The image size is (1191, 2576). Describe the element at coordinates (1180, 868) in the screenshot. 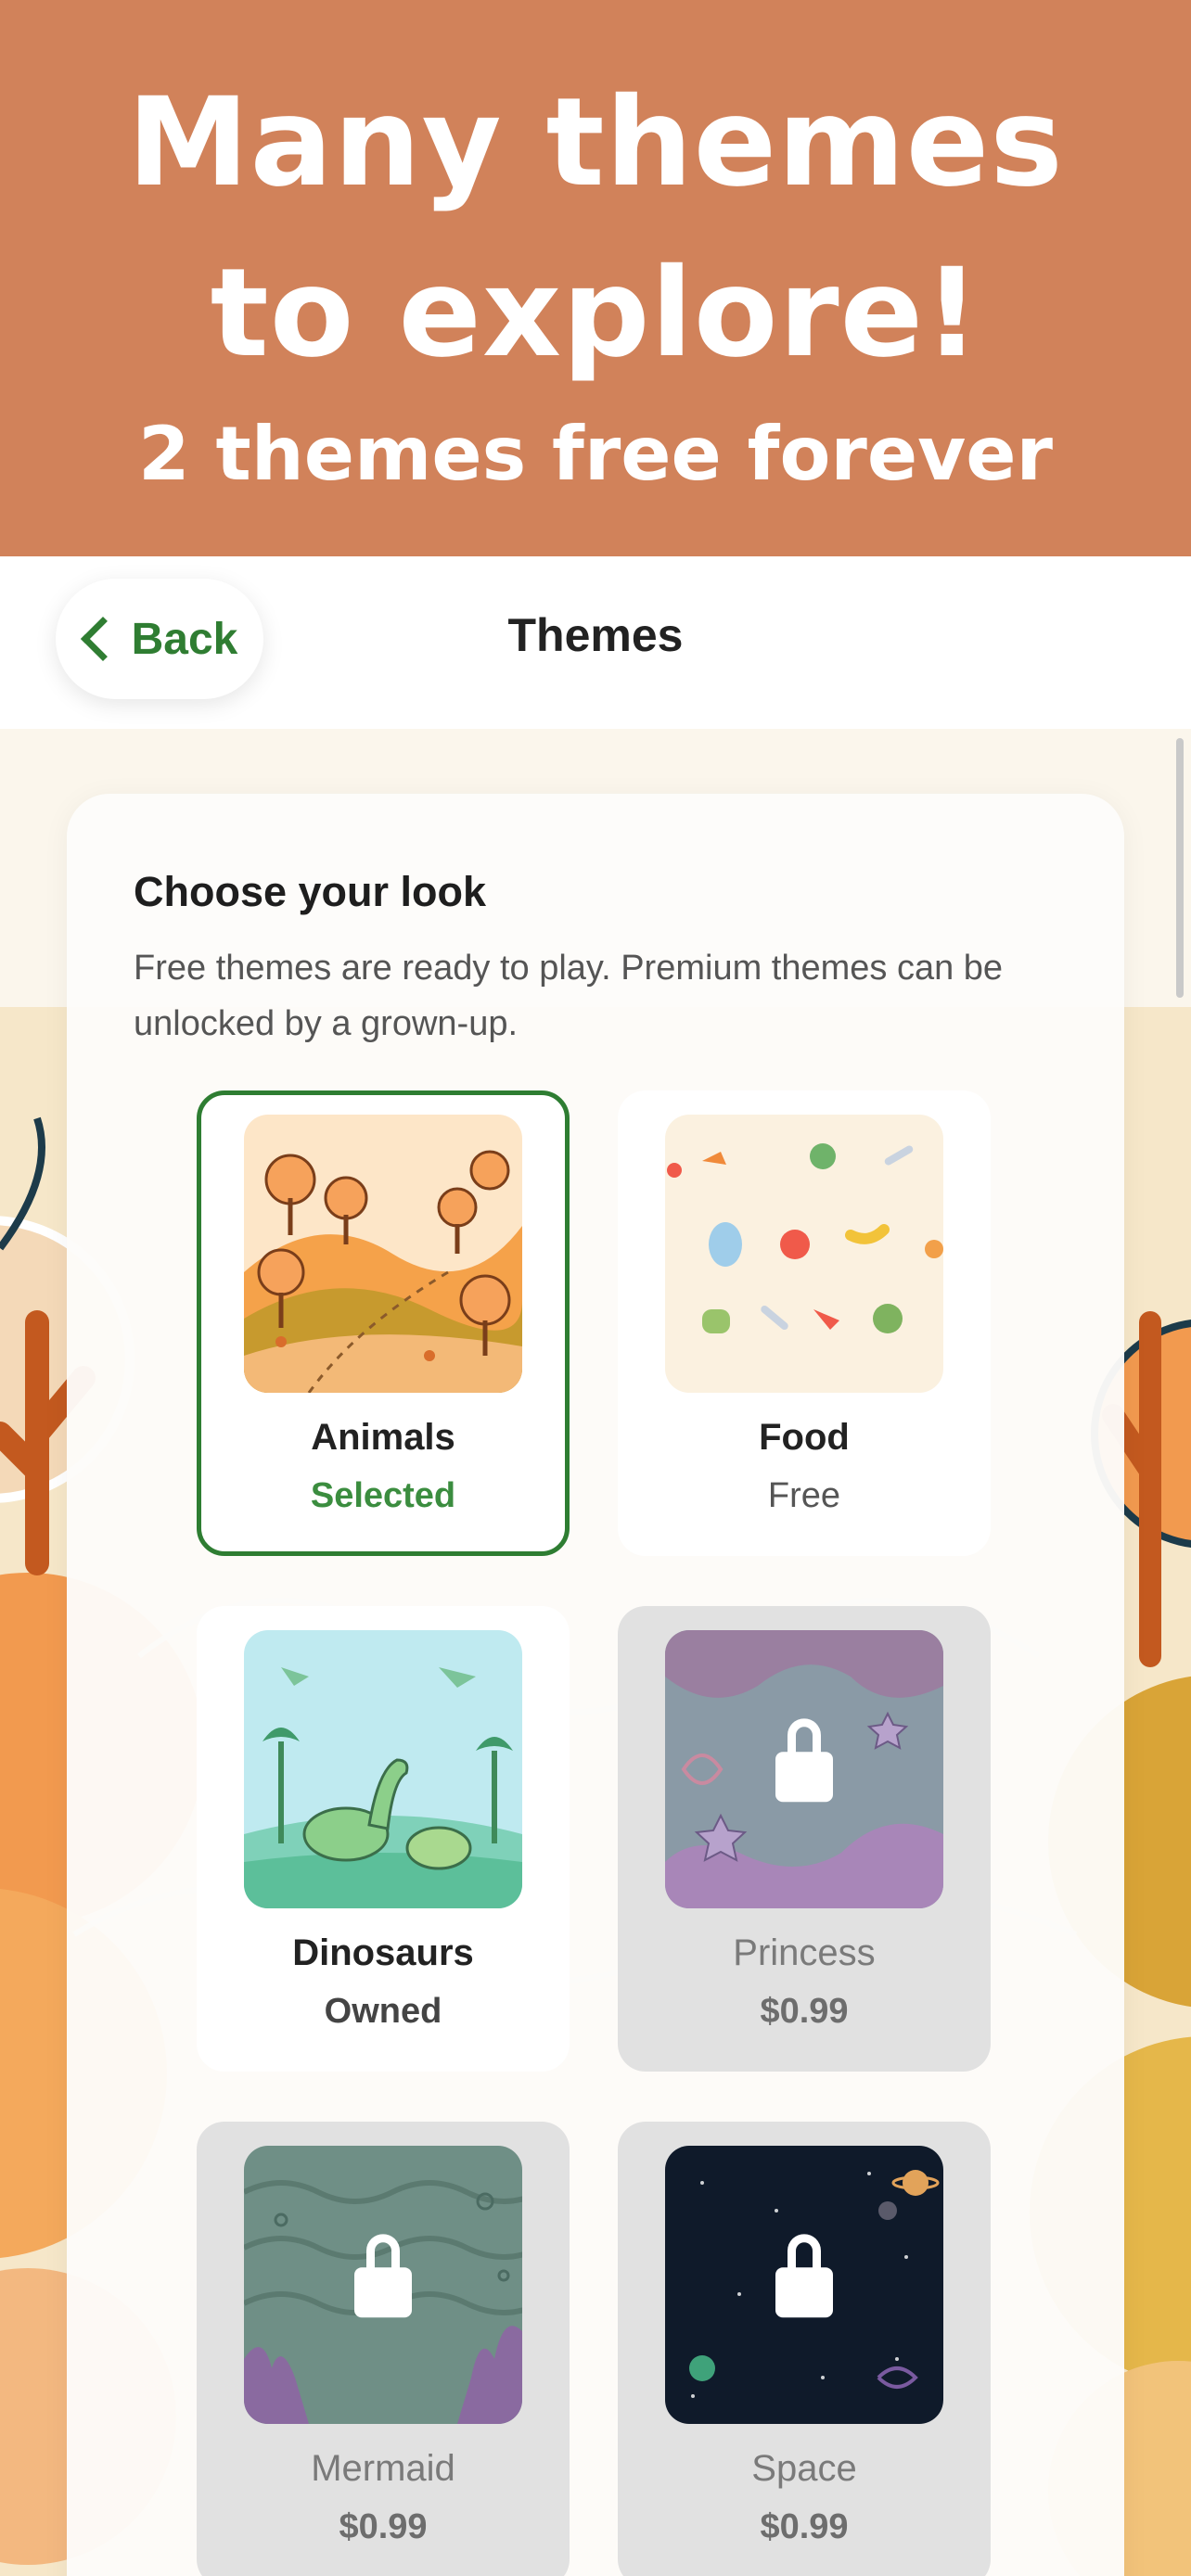

I see `scrollbar` at that location.